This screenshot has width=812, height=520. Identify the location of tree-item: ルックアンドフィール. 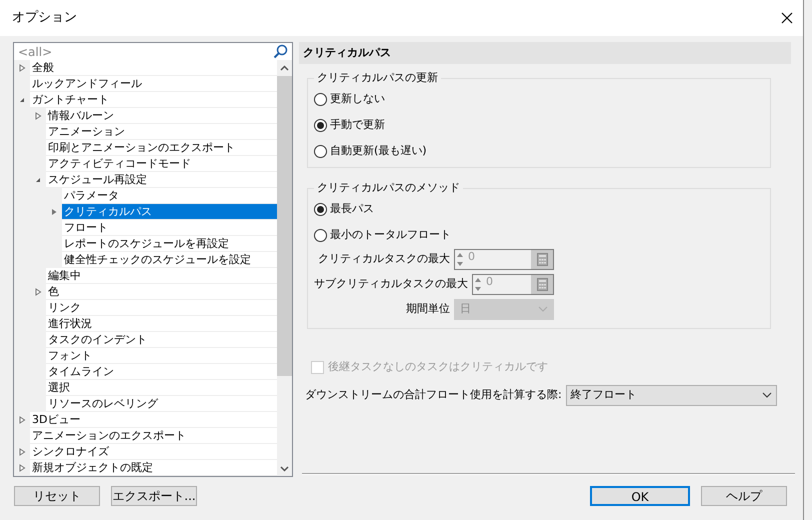
(153, 84).